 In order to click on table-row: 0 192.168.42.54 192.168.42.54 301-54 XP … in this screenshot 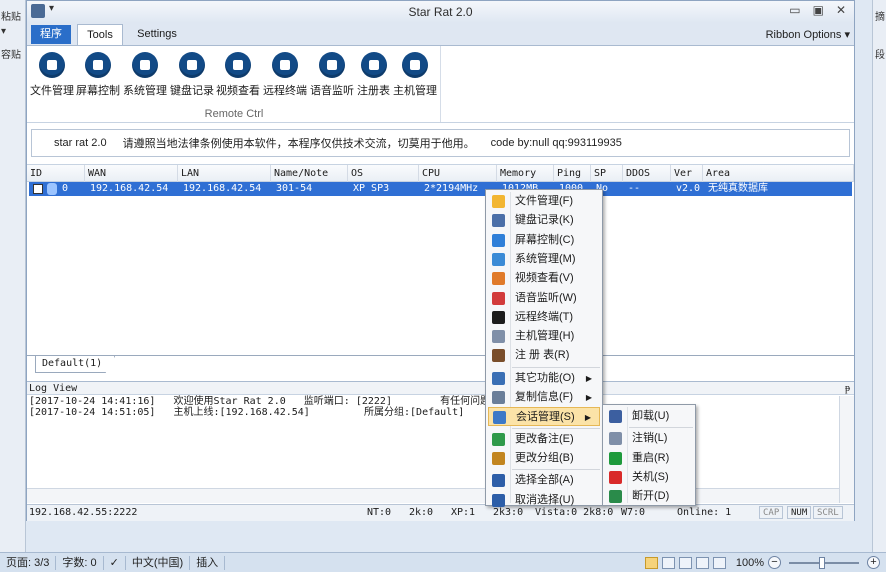, I will do `click(440, 189)`.